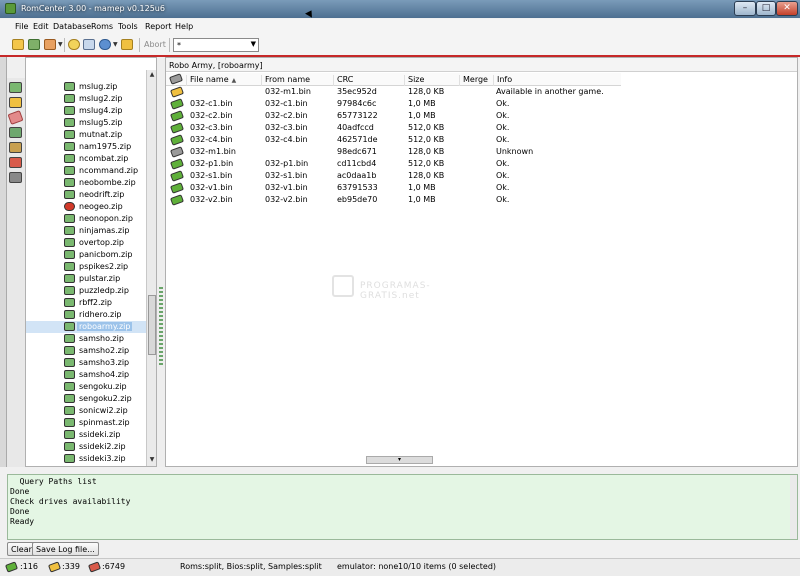  Describe the element at coordinates (91, 123) in the screenshot. I see `tree-item: mslug5.zip` at that location.